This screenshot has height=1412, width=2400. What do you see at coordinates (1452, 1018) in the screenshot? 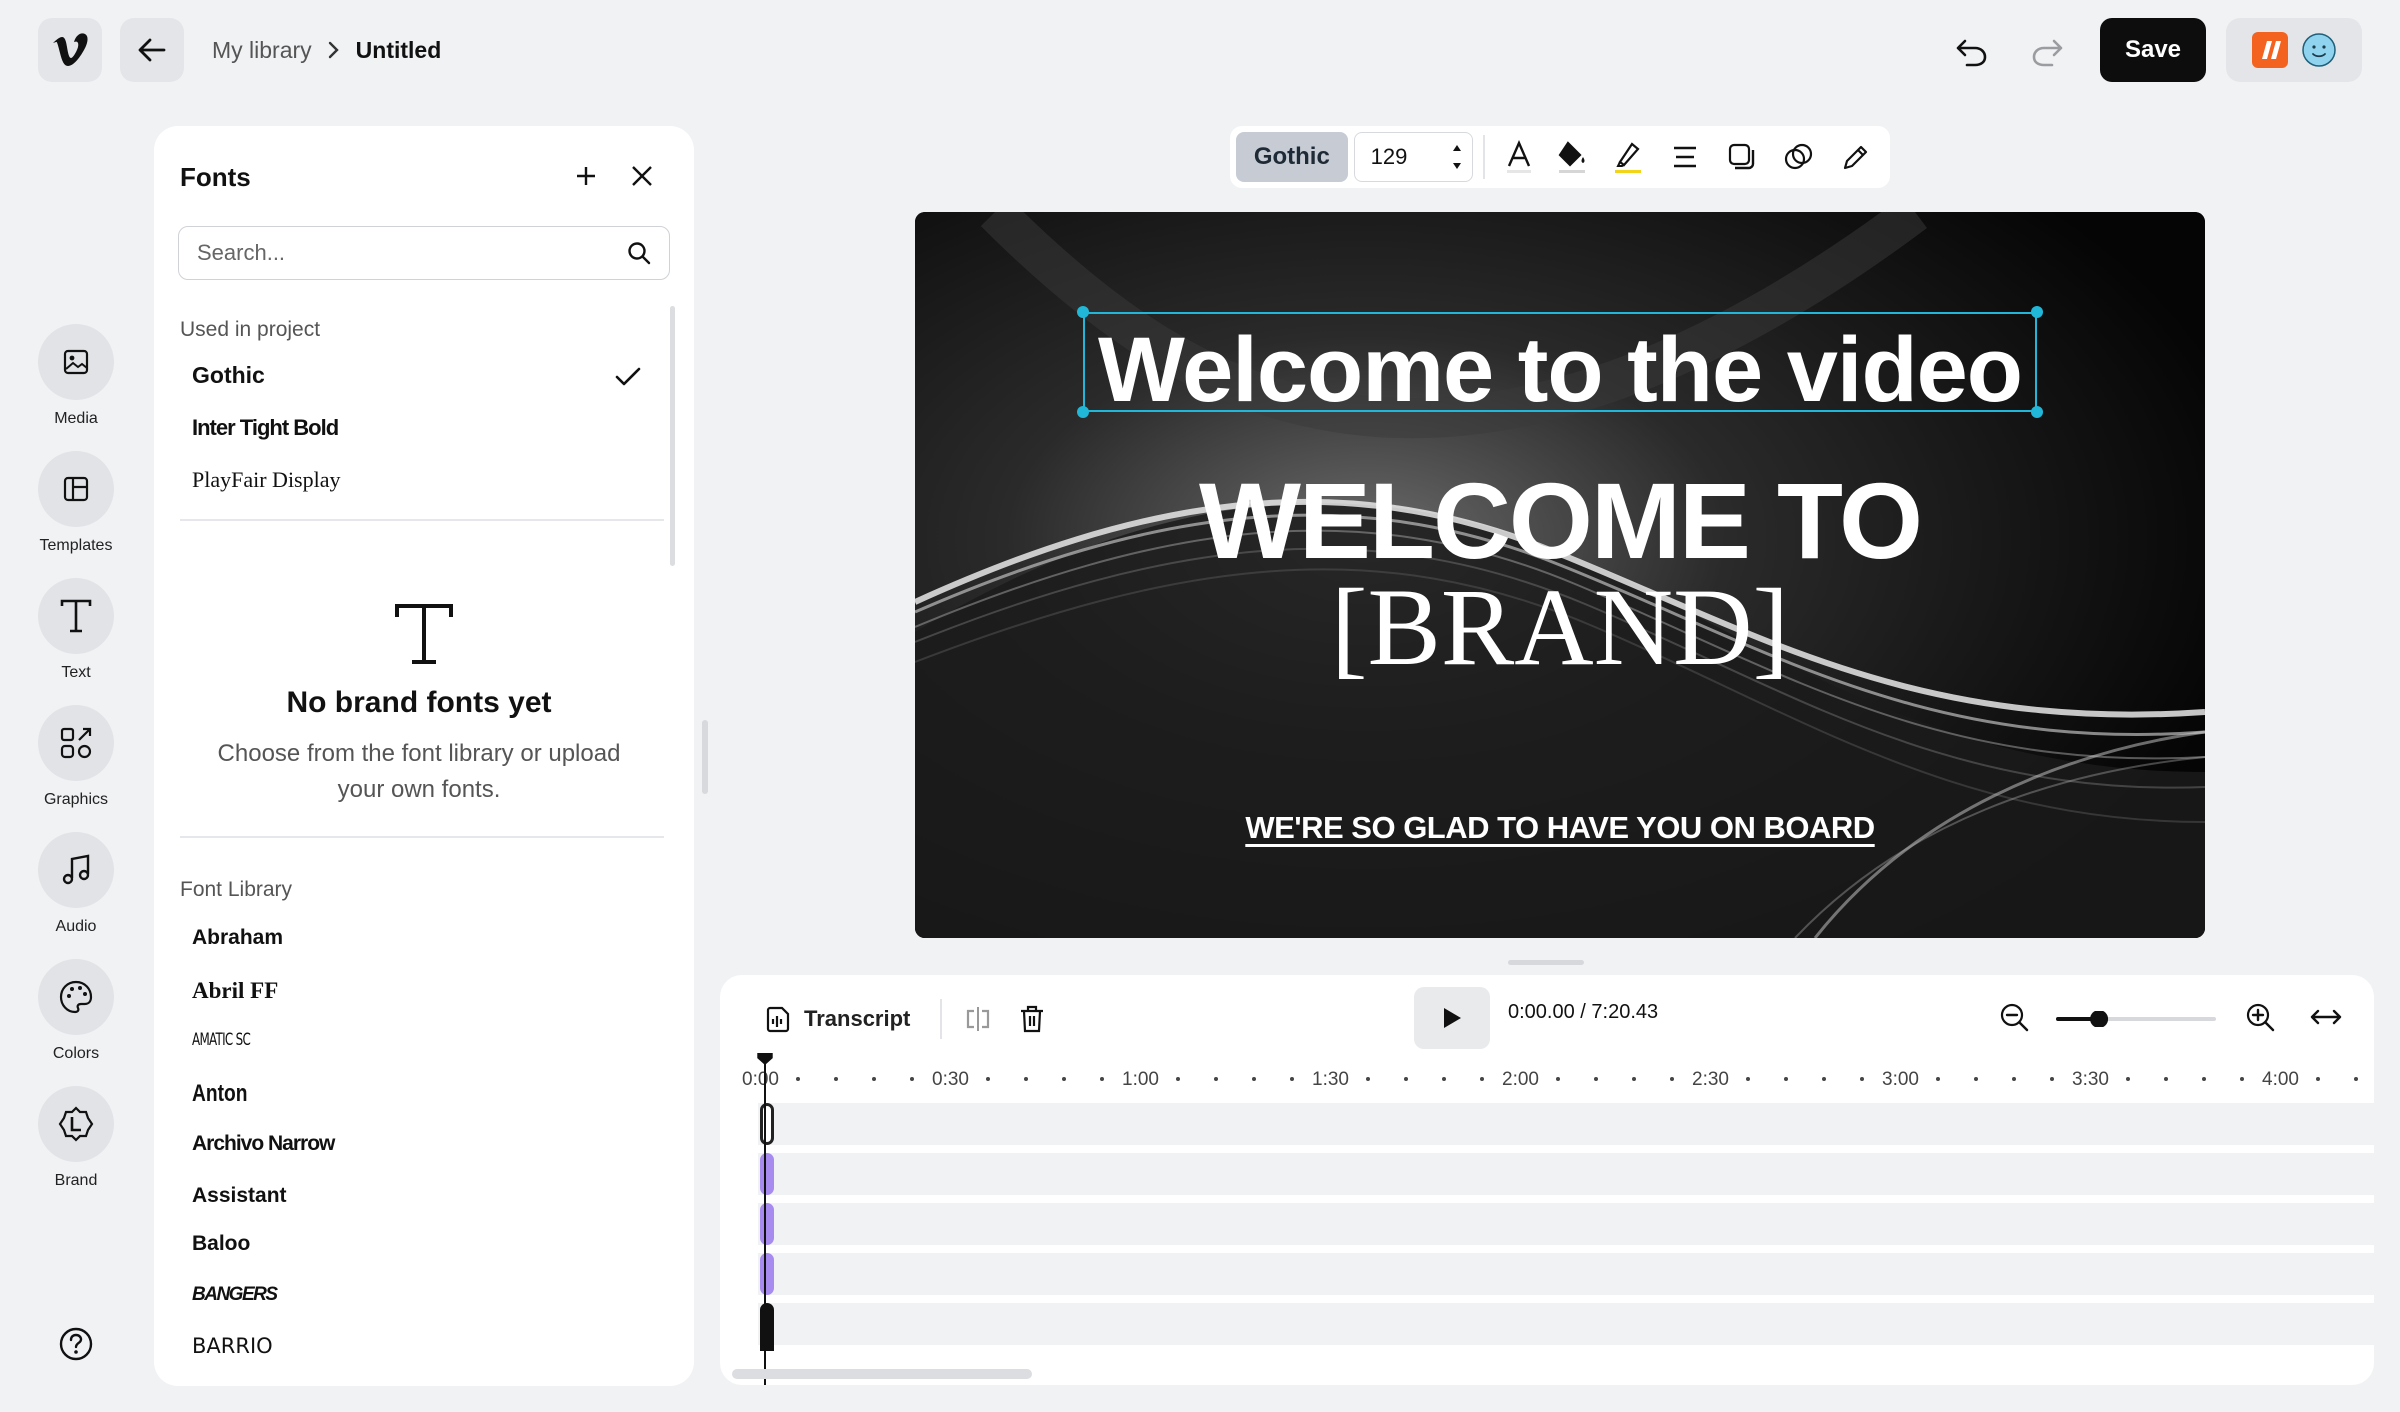
I see `play-button` at bounding box center [1452, 1018].